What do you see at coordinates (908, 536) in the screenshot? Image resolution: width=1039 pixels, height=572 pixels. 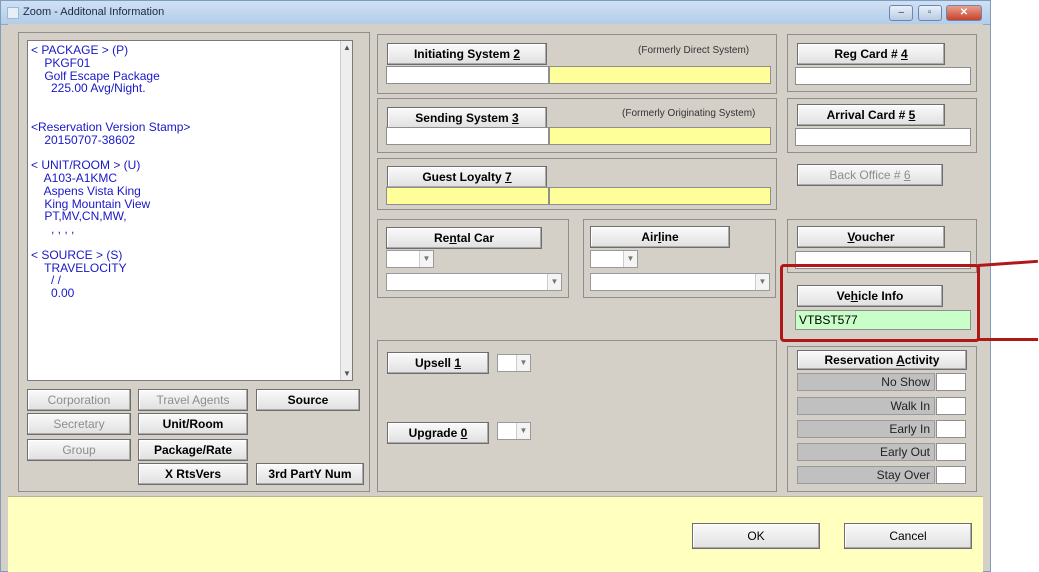 I see `cancel-button: Cancel` at bounding box center [908, 536].